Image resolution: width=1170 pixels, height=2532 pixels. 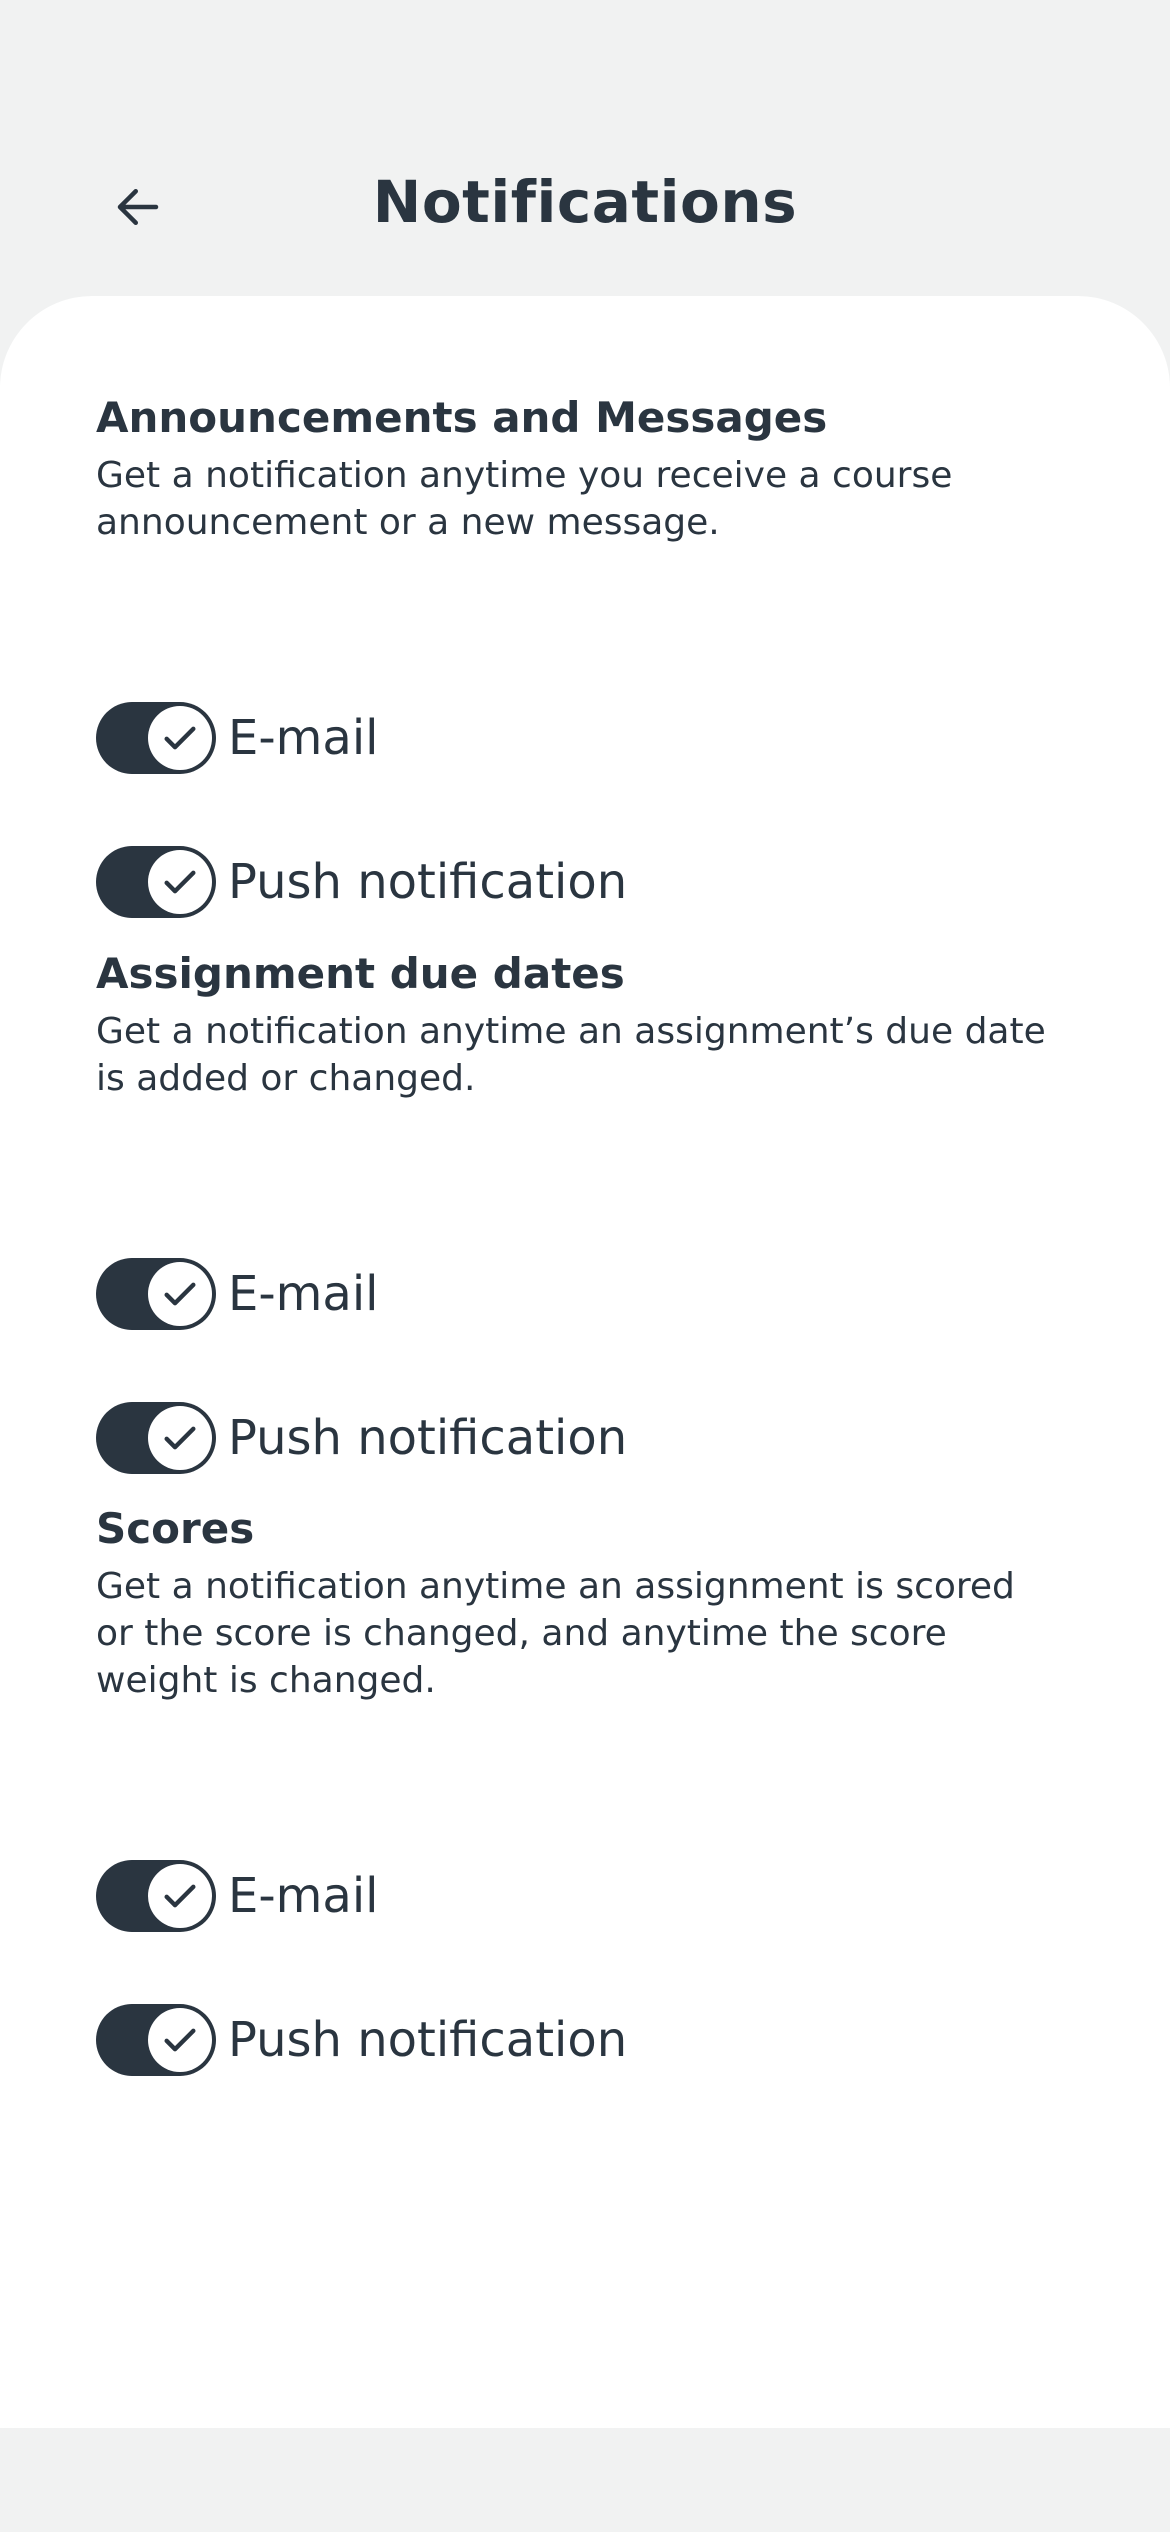 What do you see at coordinates (360, 973) in the screenshot?
I see `section-title: Assignment due dates` at bounding box center [360, 973].